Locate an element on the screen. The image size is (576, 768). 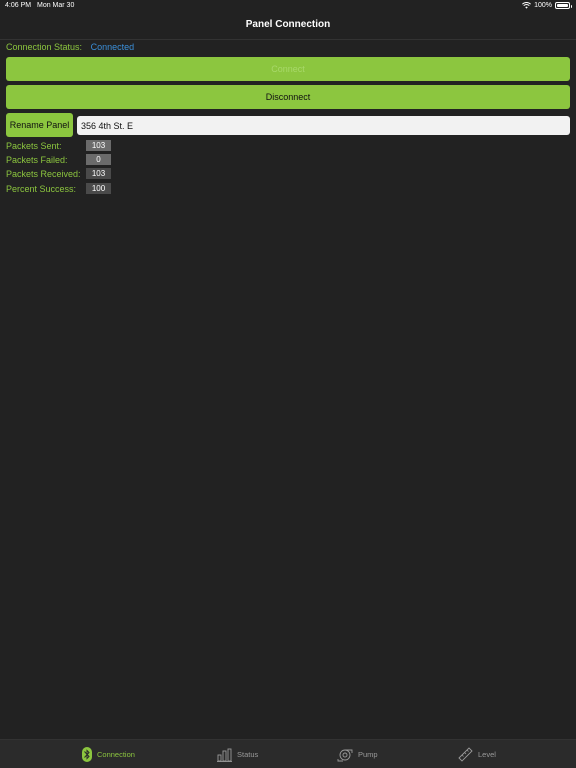
tab-level: Level is located at coordinates (477, 754).